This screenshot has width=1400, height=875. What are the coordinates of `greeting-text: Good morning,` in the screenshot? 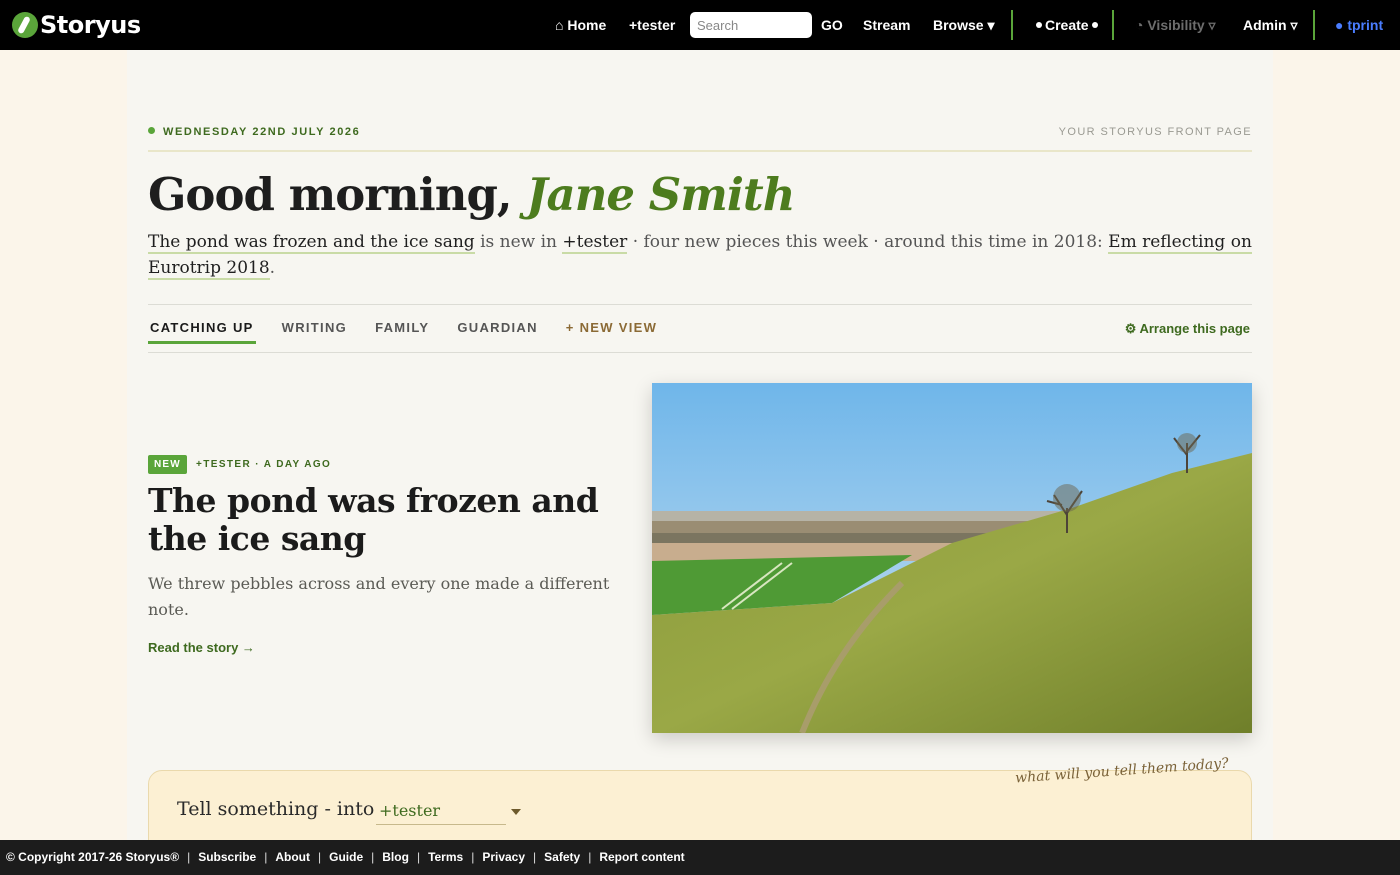 It's located at (330, 194).